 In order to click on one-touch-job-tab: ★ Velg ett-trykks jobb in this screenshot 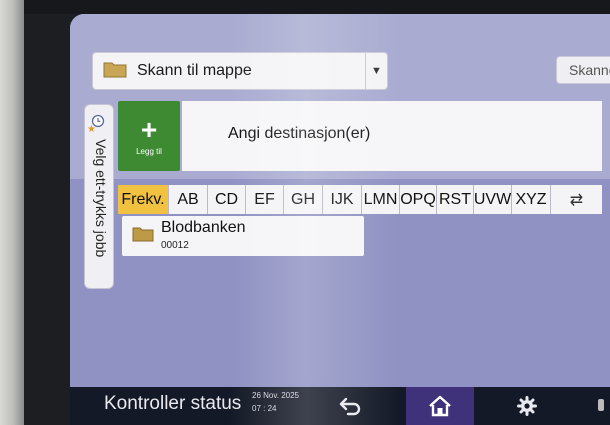, I will do `click(99, 196)`.